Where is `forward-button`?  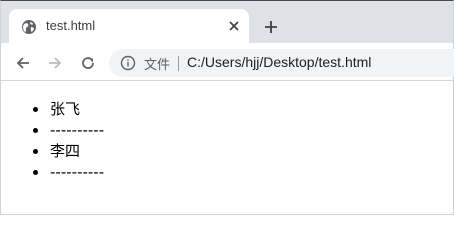 forward-button is located at coordinates (55, 63).